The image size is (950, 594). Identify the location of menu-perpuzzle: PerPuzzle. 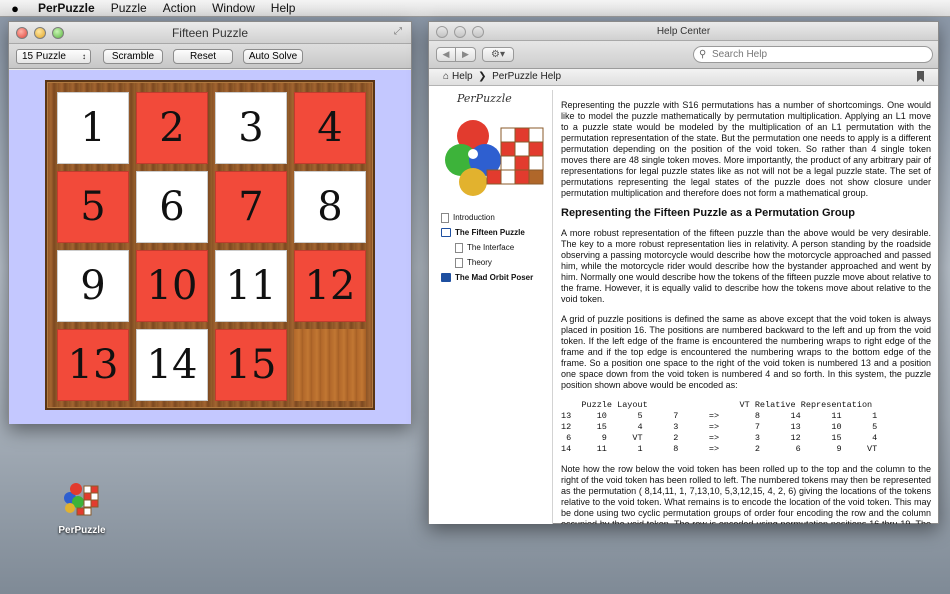
(66, 8).